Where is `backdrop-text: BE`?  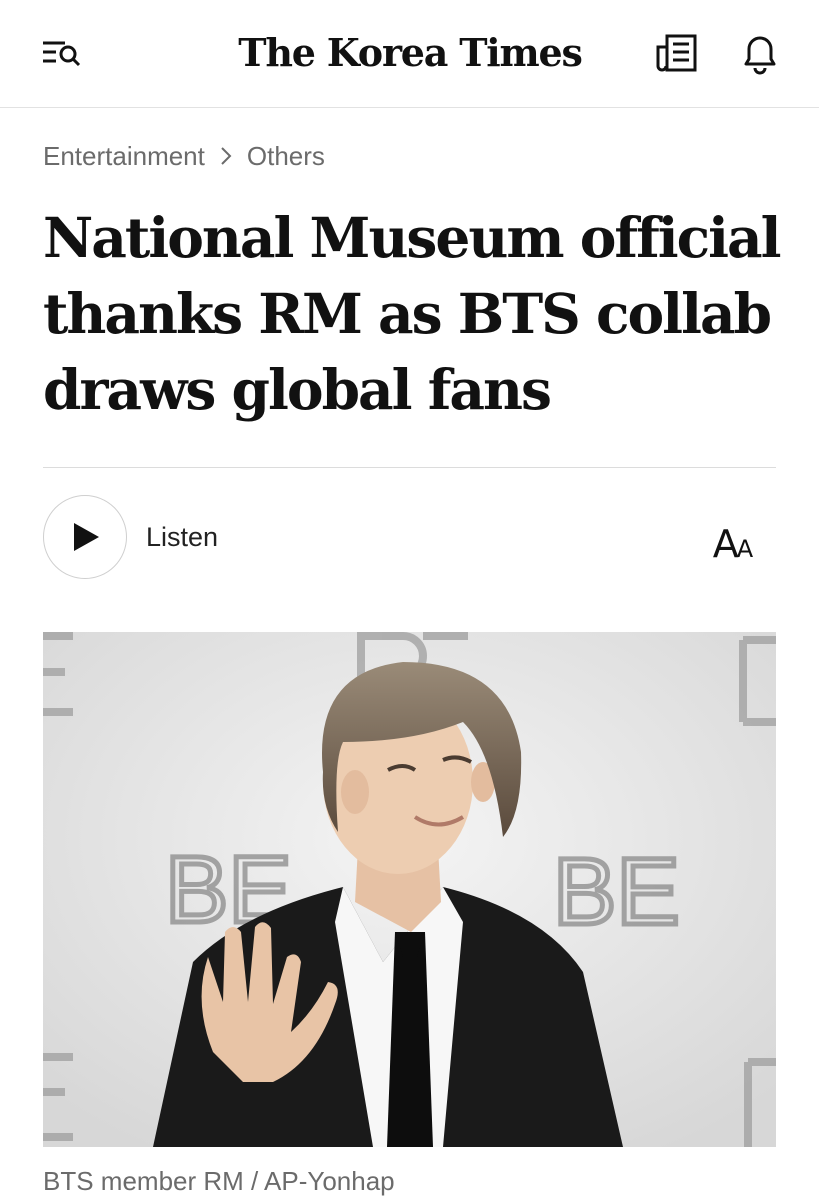 backdrop-text: BE is located at coordinates (616, 892).